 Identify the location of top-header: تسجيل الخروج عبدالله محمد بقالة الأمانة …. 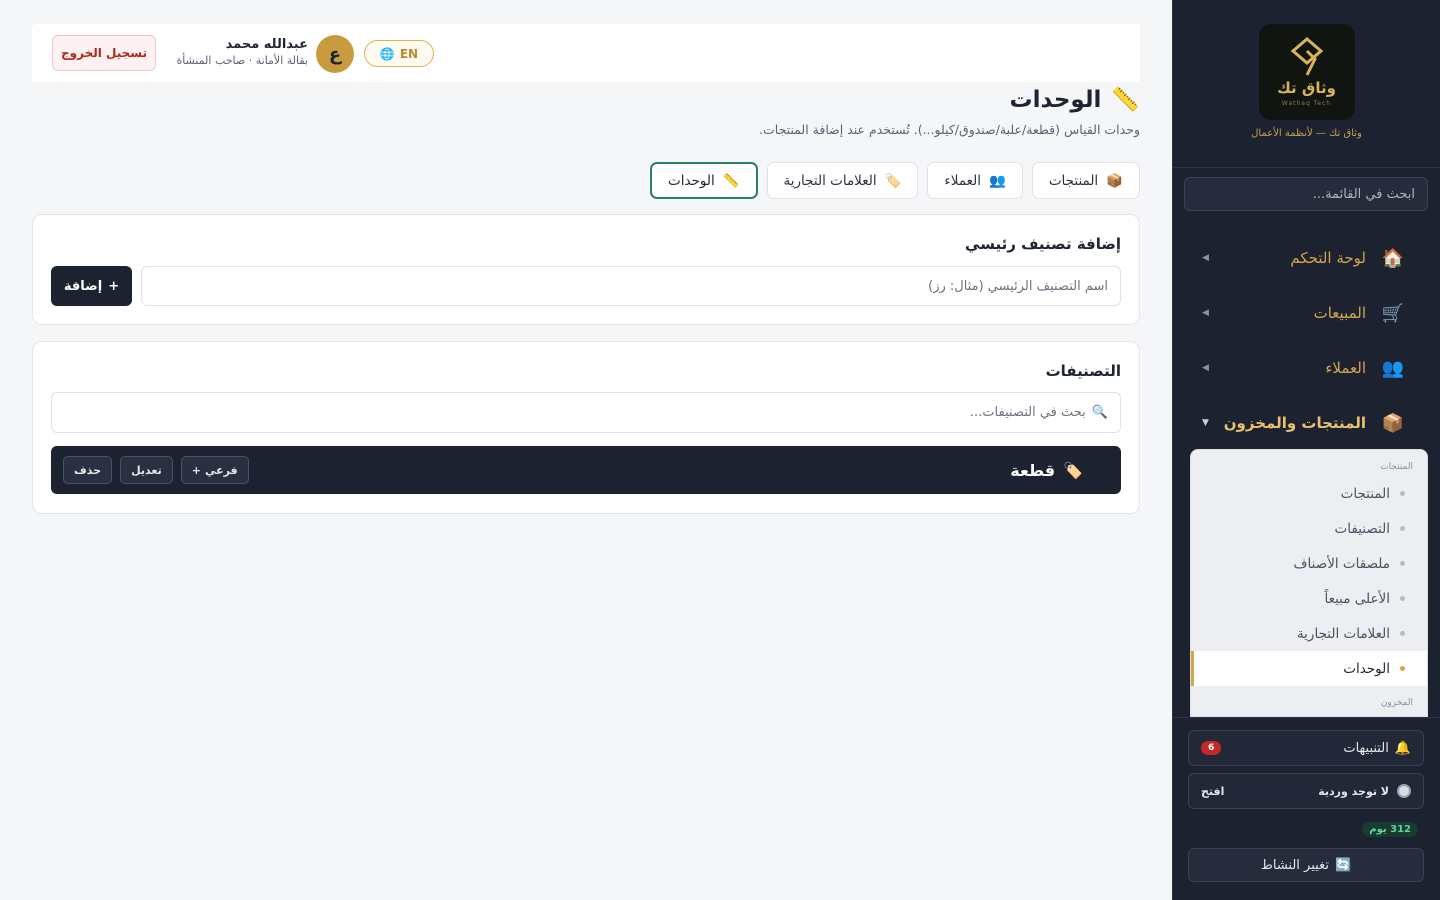
(586, 53).